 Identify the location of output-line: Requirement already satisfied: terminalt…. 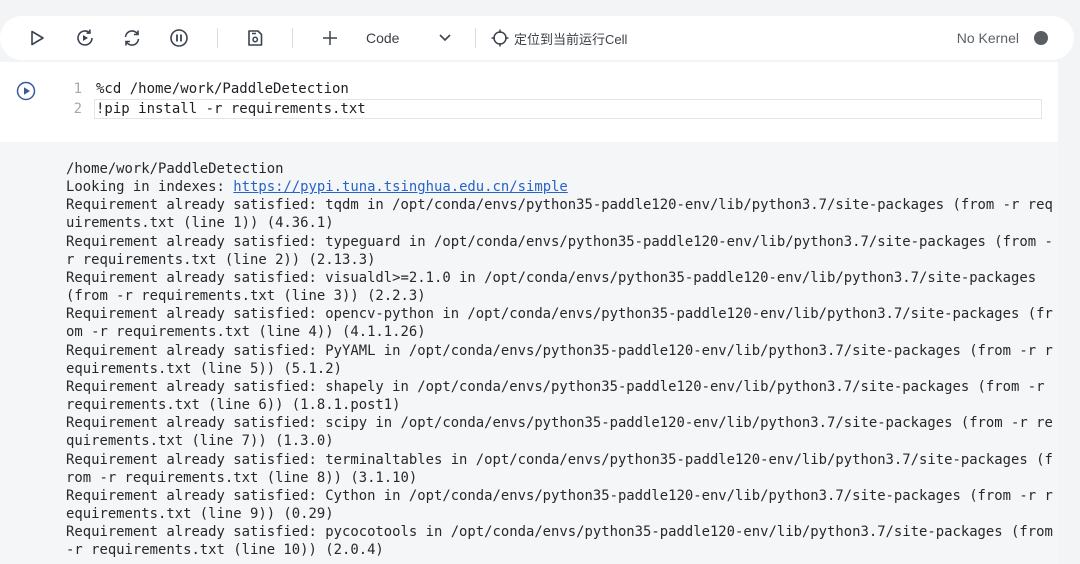
(559, 459).